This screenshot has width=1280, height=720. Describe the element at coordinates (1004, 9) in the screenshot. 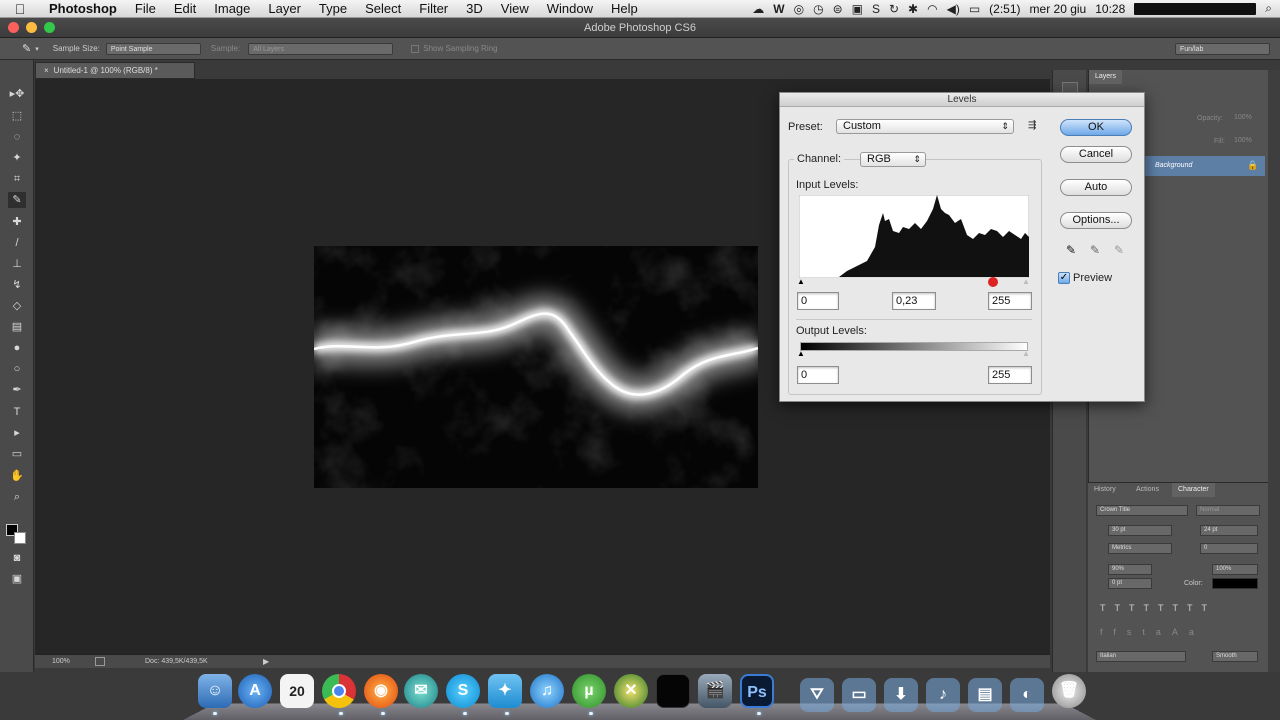

I see `battery-time: (2:51)` at that location.